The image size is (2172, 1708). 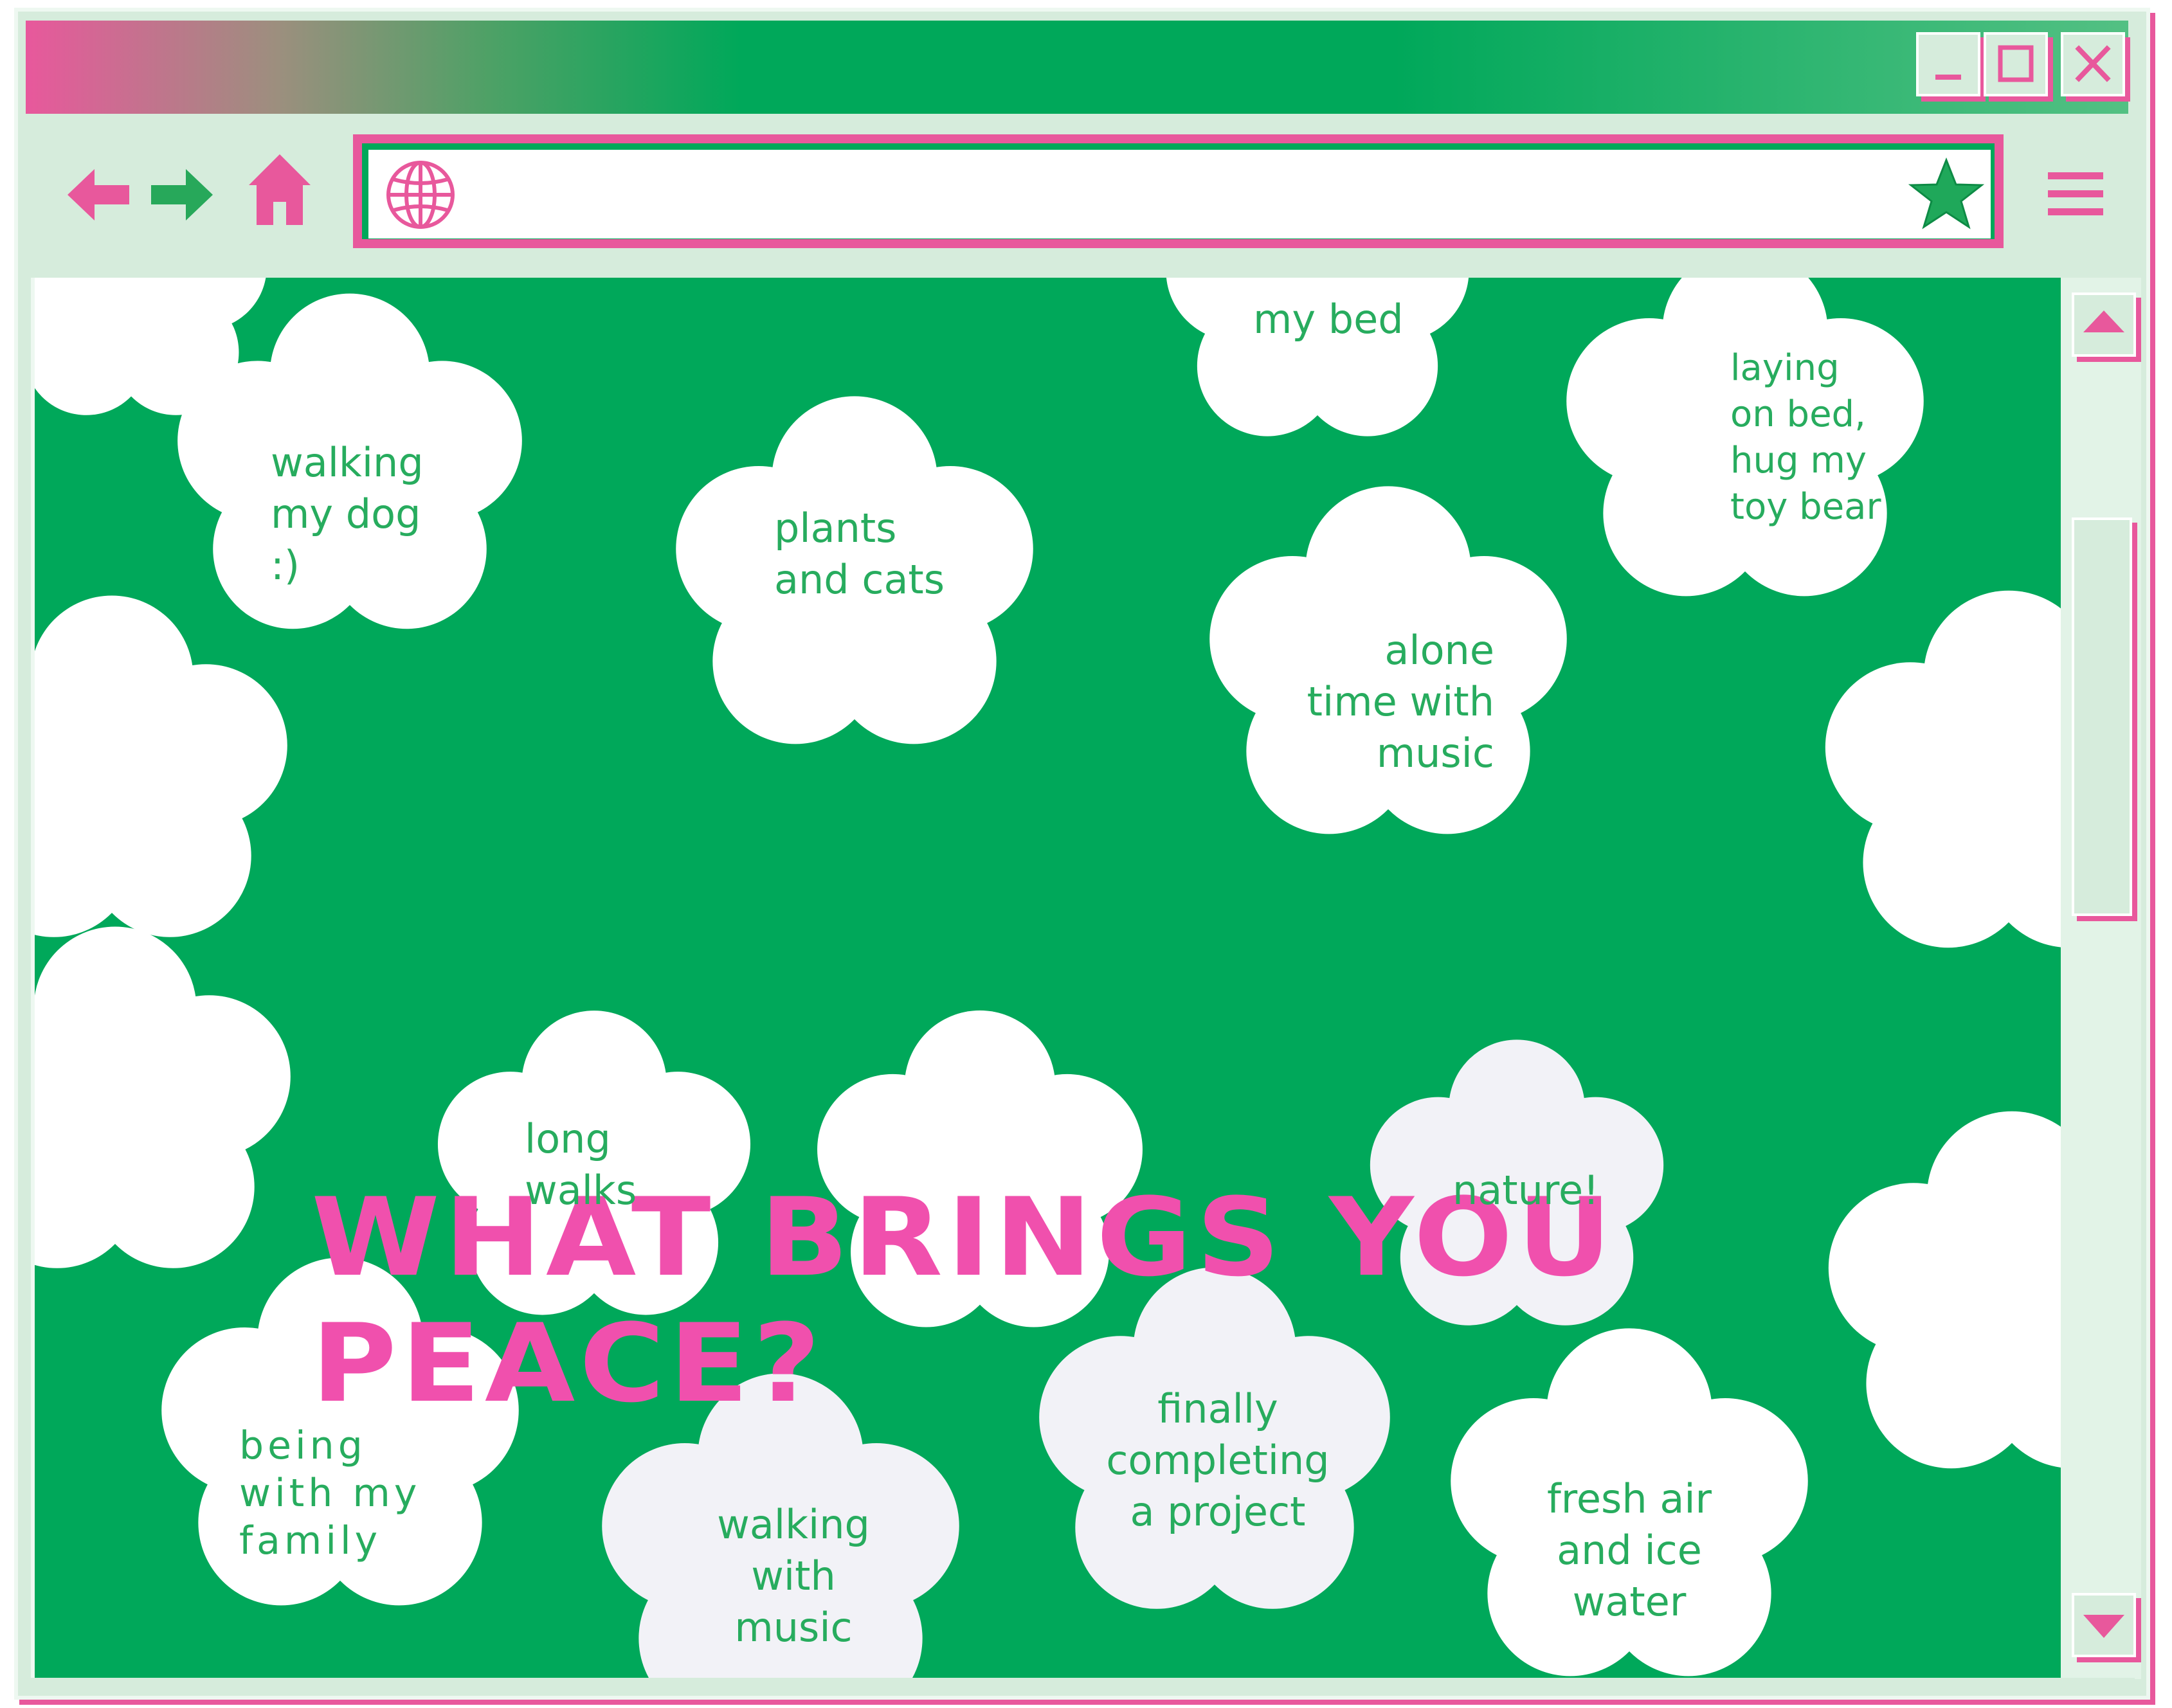 What do you see at coordinates (100, 195) in the screenshot?
I see `arrow-left-icon` at bounding box center [100, 195].